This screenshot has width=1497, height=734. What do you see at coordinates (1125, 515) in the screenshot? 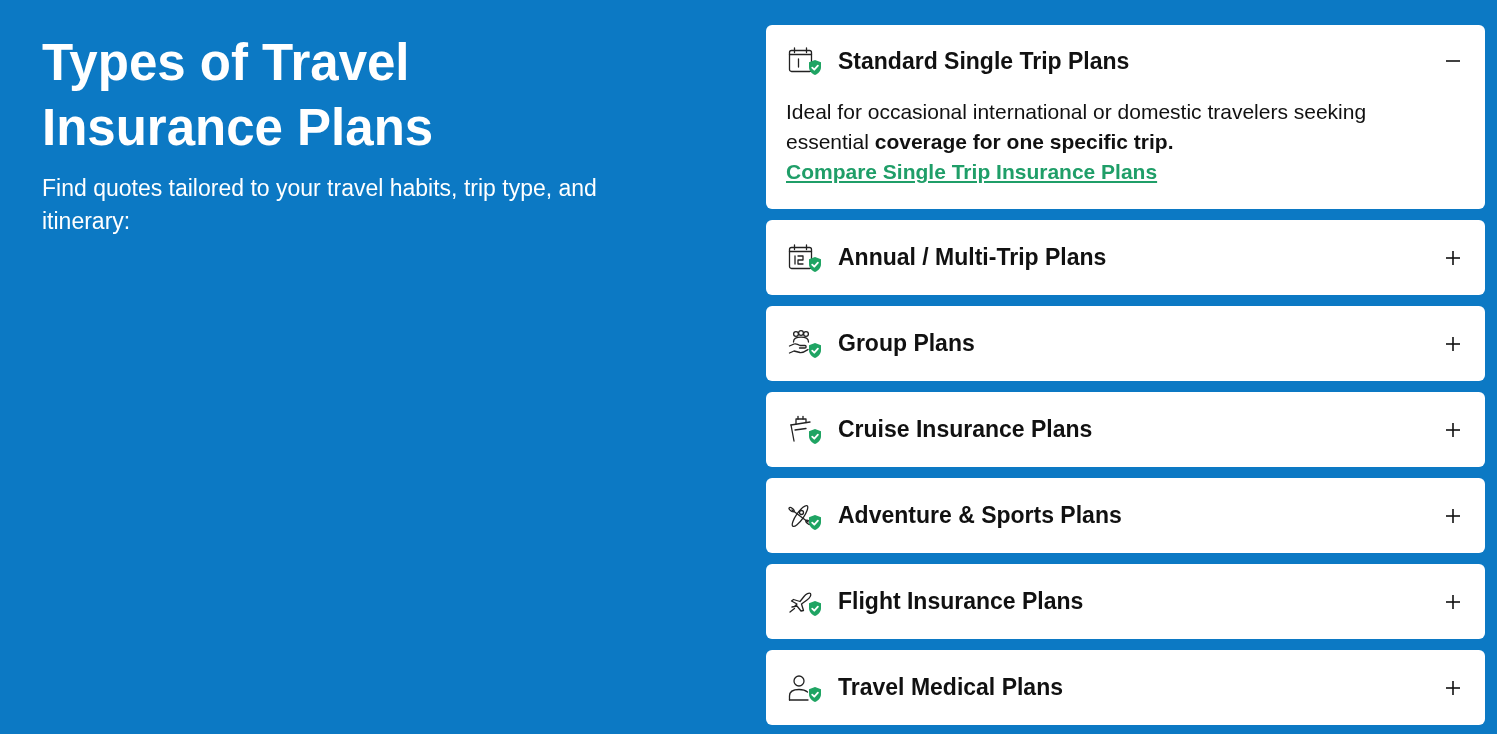
I see `accordion-header: Adventure & Sports Plans` at bounding box center [1125, 515].